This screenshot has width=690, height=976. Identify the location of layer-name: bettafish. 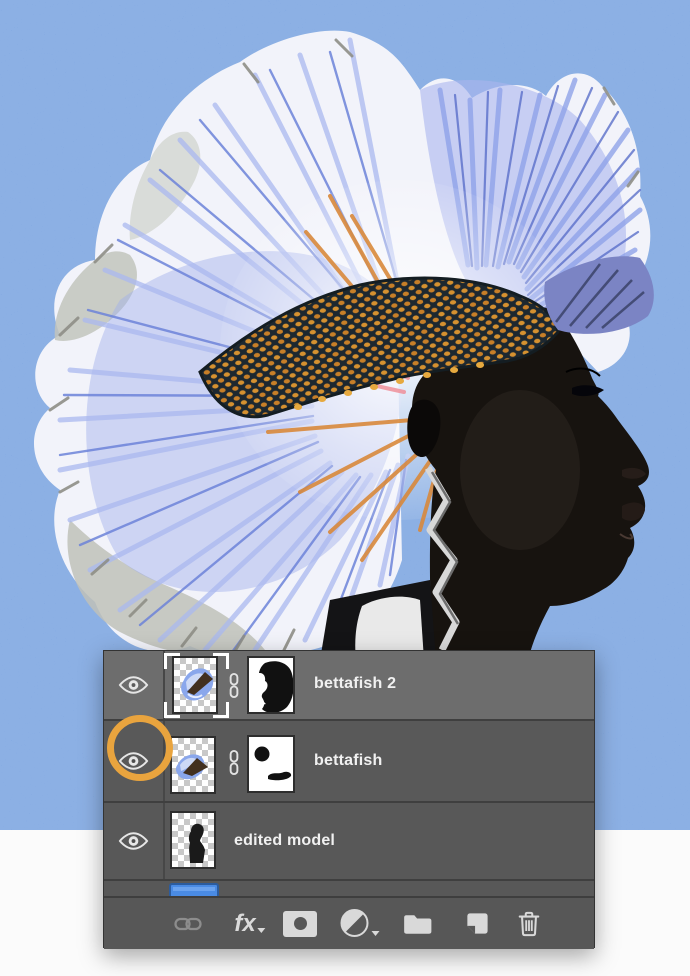
(348, 760).